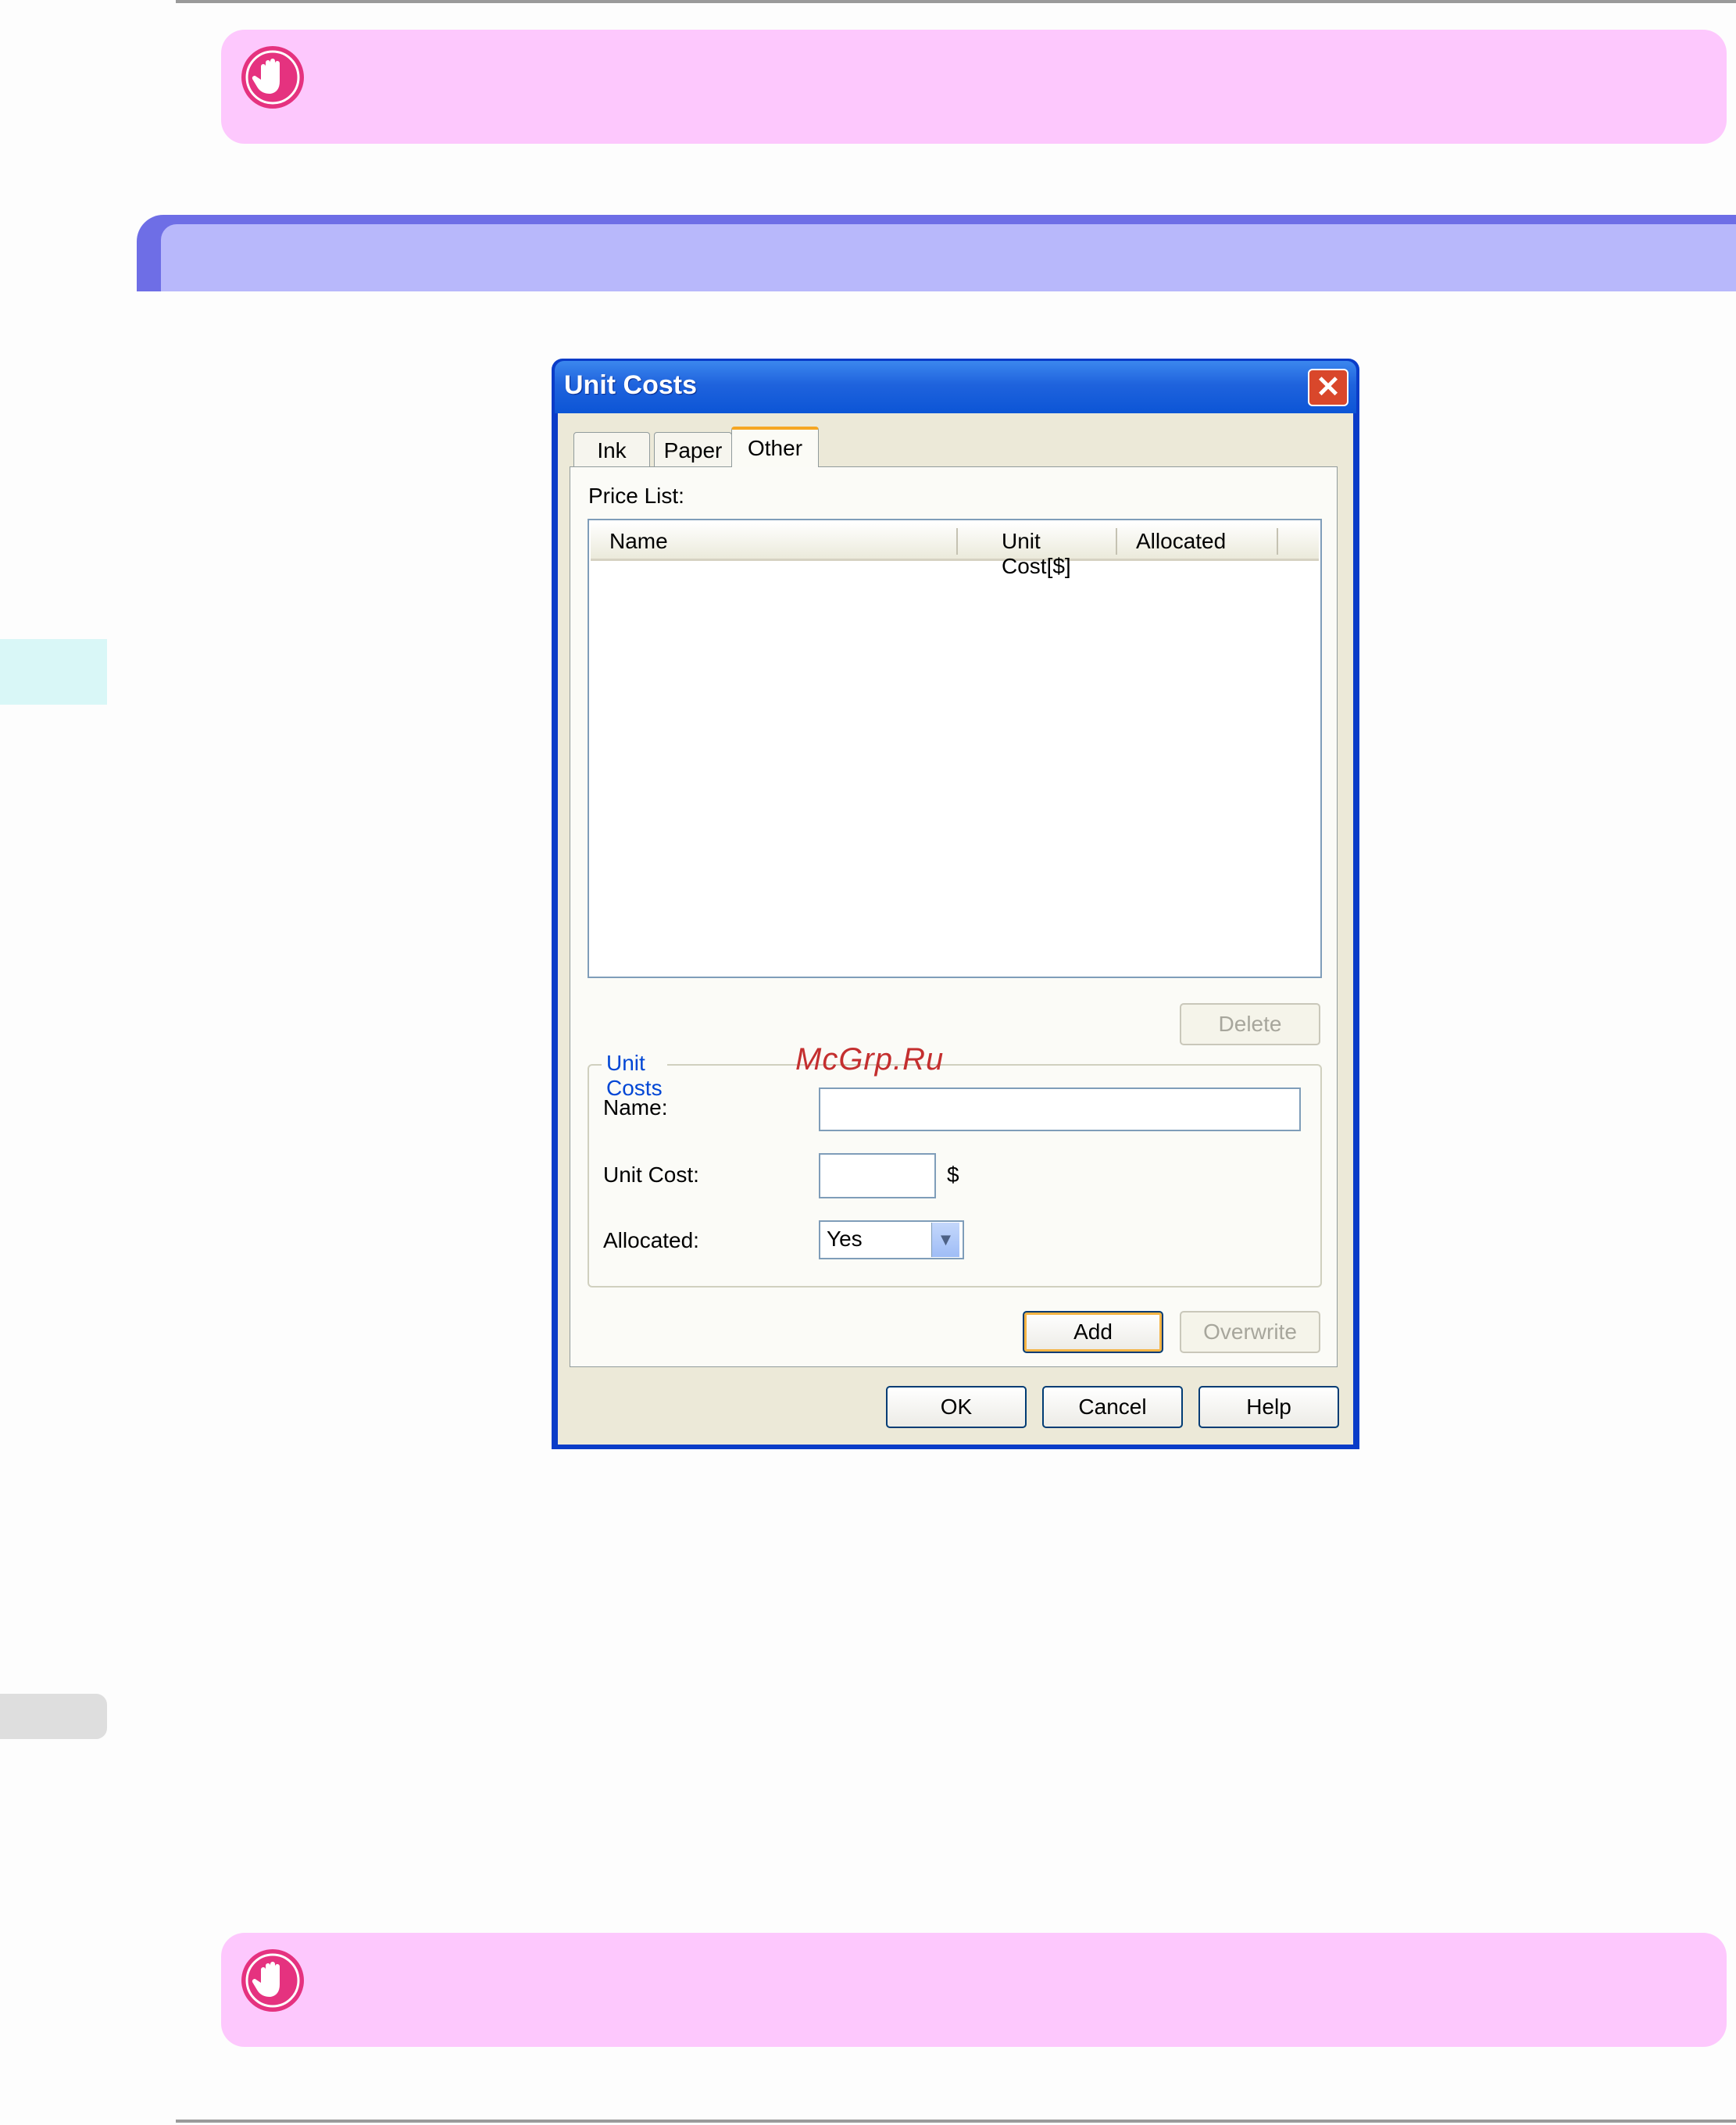  Describe the element at coordinates (1093, 1332) in the screenshot. I see `add-button: Add` at that location.